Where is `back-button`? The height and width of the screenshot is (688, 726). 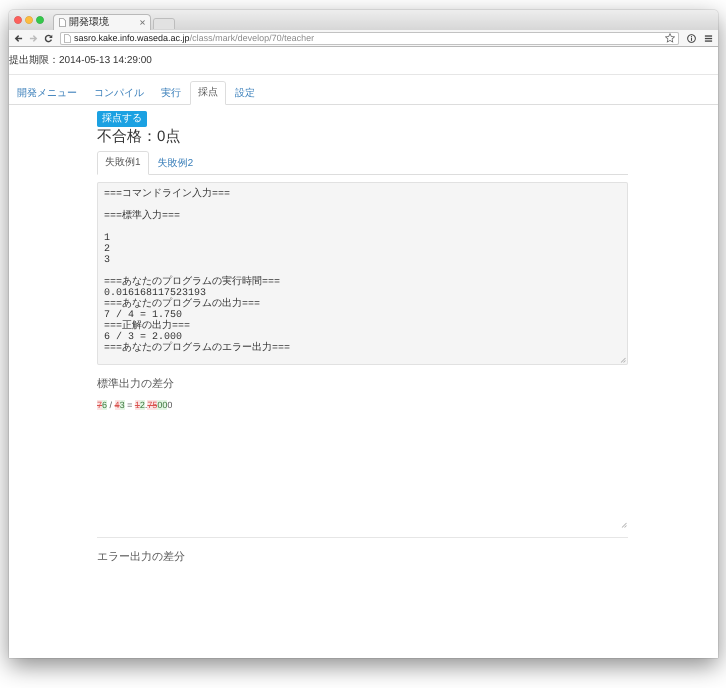 back-button is located at coordinates (18, 38).